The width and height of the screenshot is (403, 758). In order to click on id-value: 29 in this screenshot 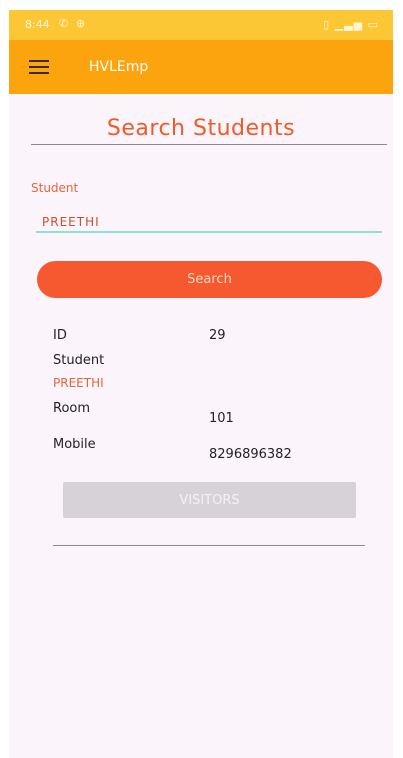, I will do `click(217, 335)`.